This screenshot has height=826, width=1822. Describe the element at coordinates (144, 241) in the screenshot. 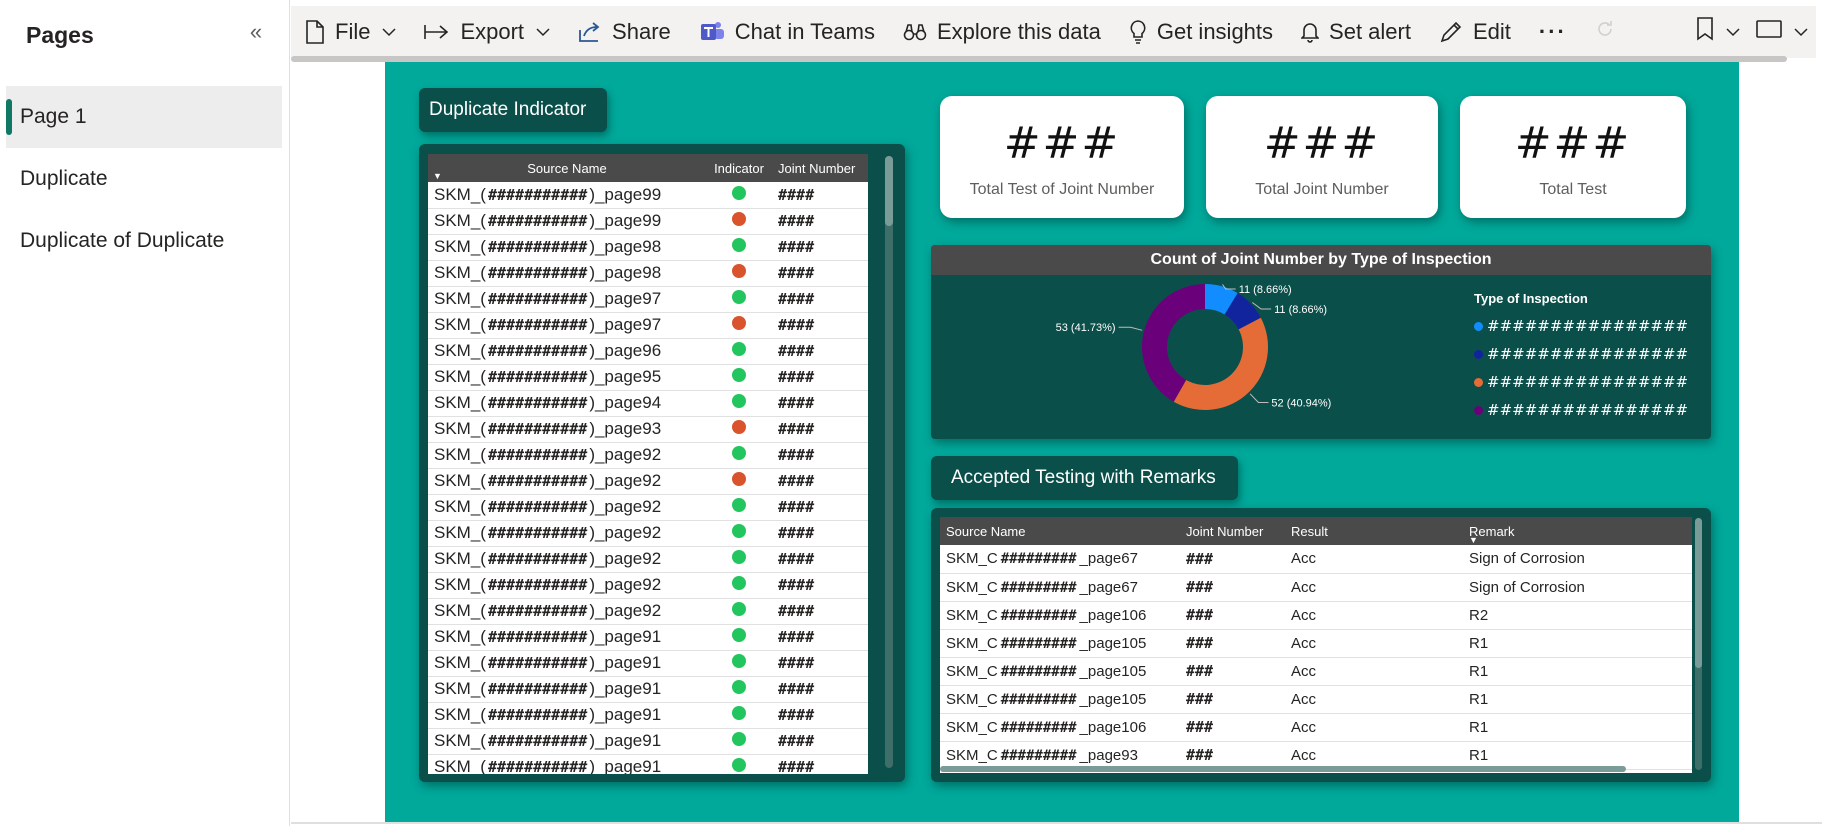

I see `page-item-duplicate-of-duplicate: Duplicate of Duplicate` at that location.